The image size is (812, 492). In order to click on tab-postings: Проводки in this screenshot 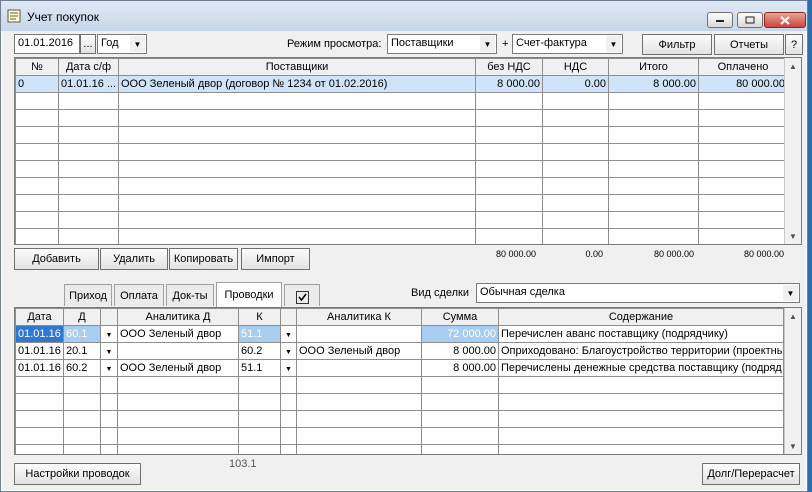, I will do `click(249, 294)`.